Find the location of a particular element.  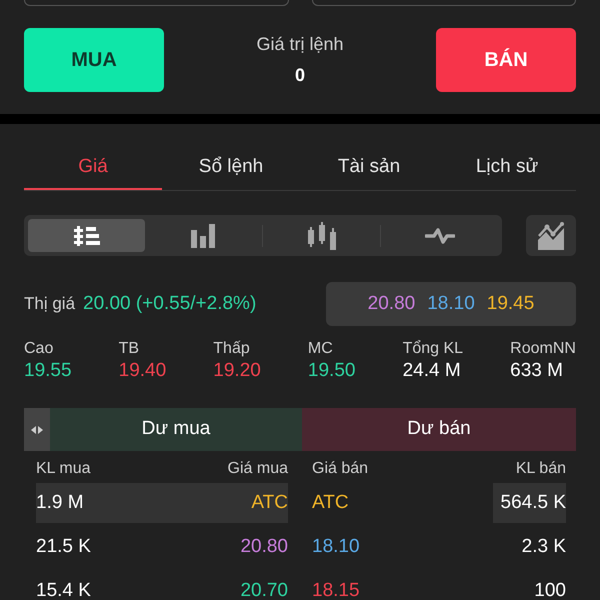

column-header: KL bán is located at coordinates (541, 469).